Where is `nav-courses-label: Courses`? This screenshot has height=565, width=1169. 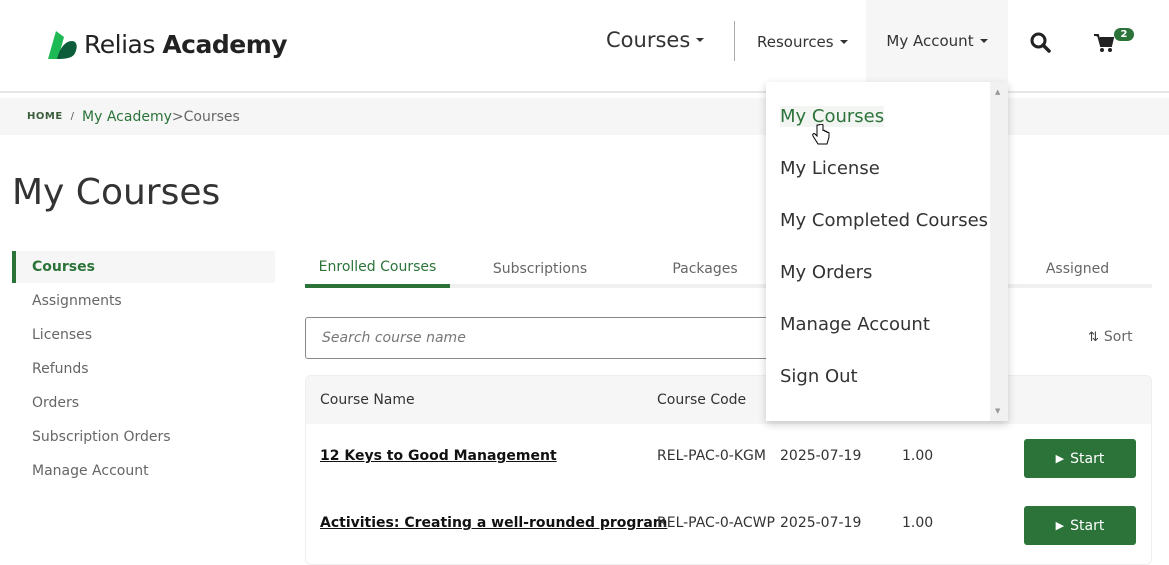 nav-courses-label: Courses is located at coordinates (648, 40).